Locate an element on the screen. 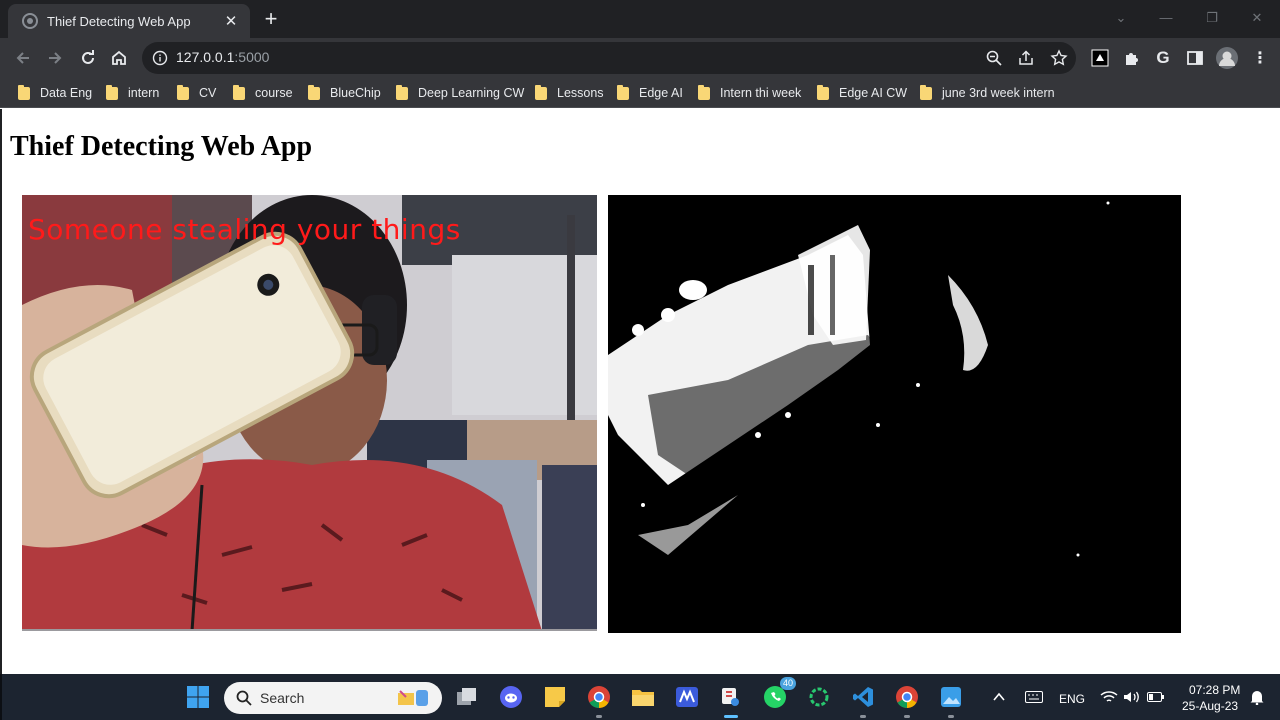  tab-favicon-icon is located at coordinates (30, 21).